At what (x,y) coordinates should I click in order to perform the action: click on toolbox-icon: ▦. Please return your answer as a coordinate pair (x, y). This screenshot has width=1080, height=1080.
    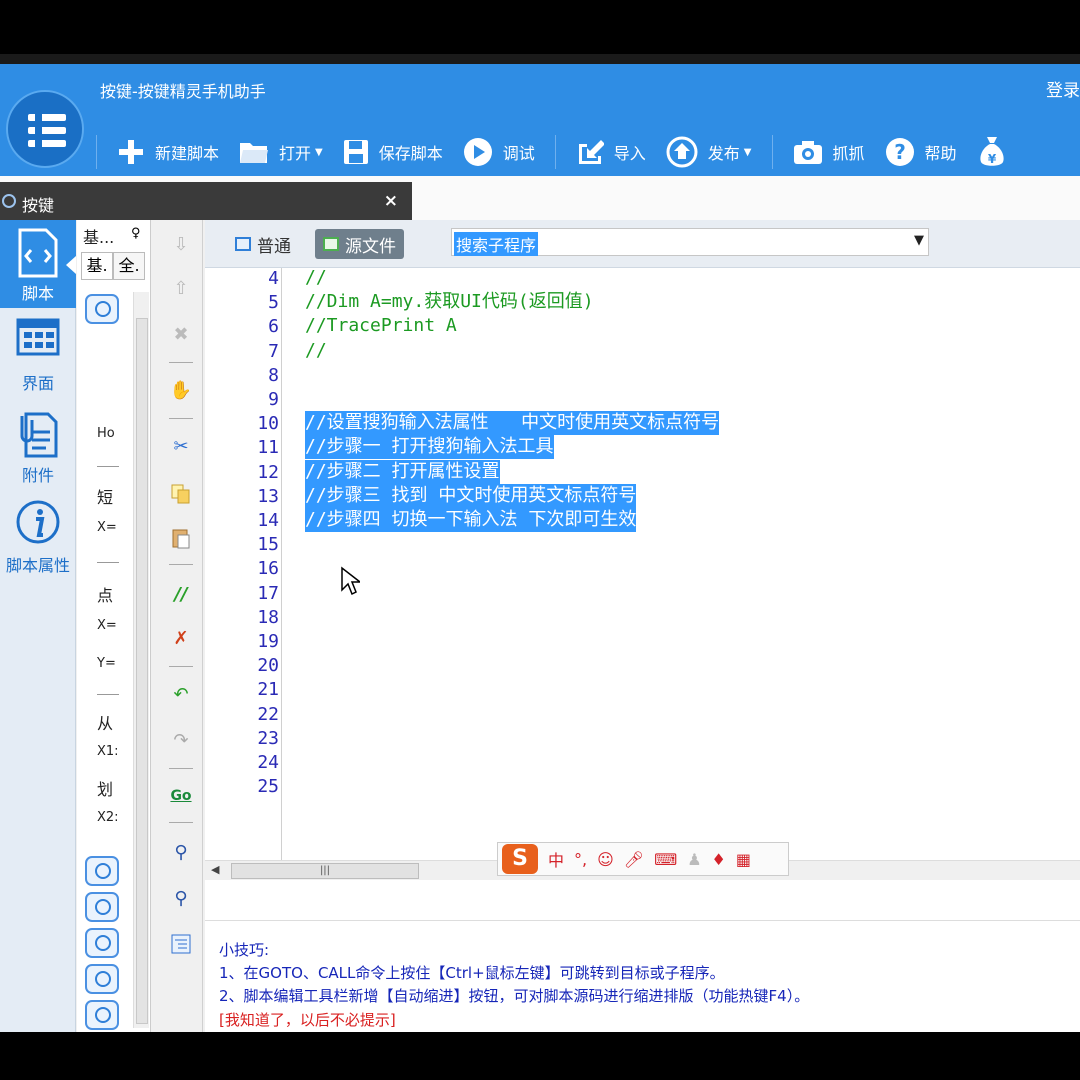
    Looking at the image, I should click on (743, 859).